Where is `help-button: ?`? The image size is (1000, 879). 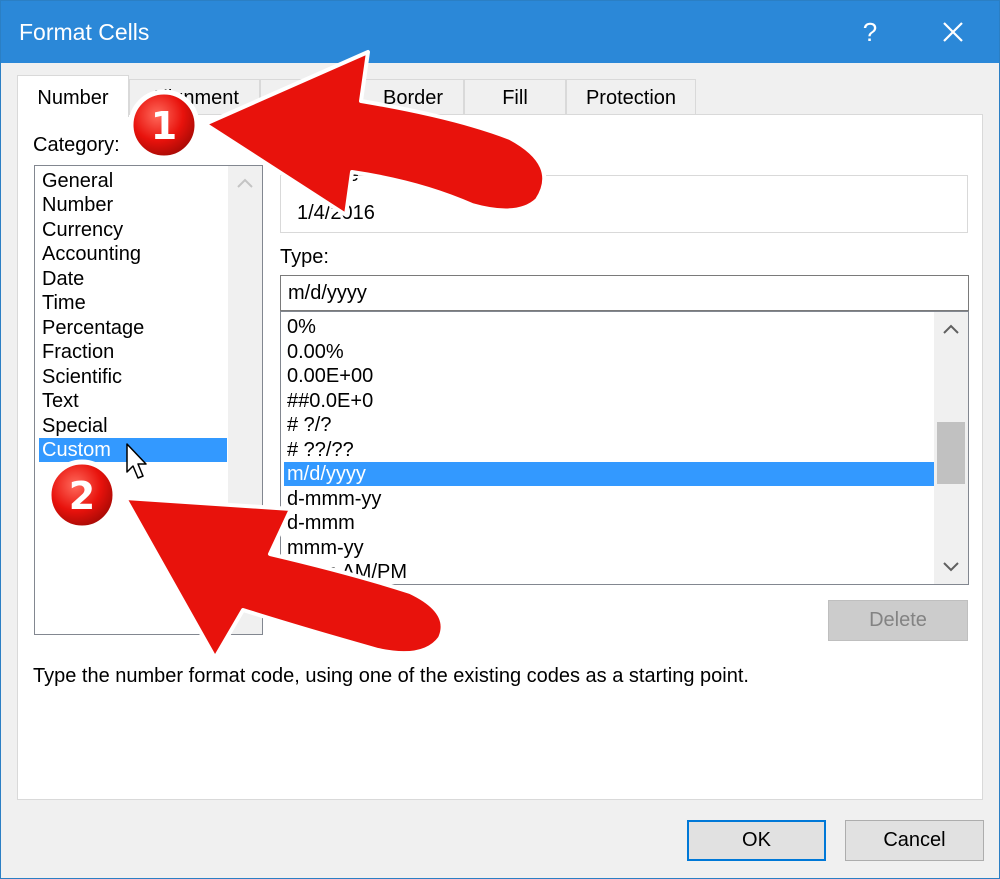 help-button: ? is located at coordinates (870, 32).